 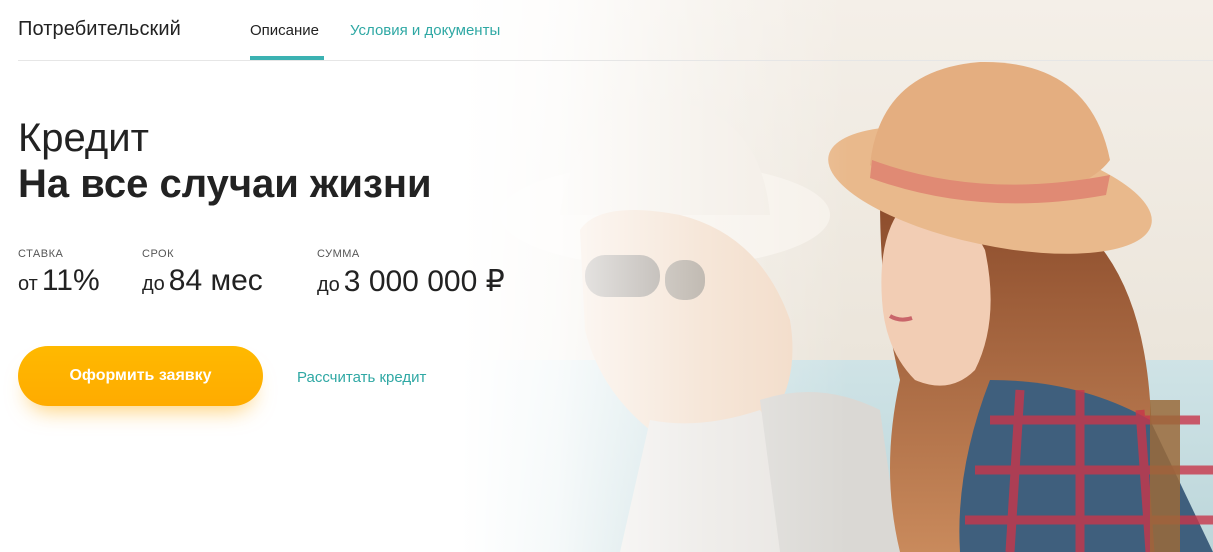 I want to click on active-tab-indicator, so click(x=287, y=58).